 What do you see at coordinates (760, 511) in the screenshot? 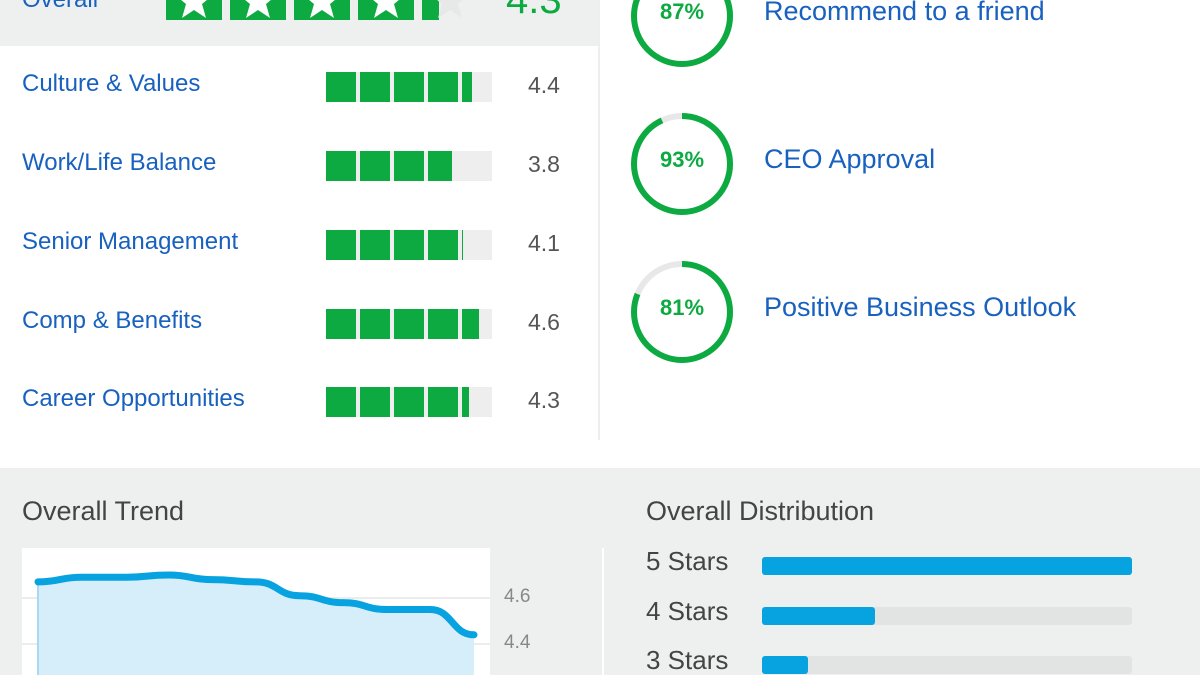
I see `distribution-title: Overall Distribution` at bounding box center [760, 511].